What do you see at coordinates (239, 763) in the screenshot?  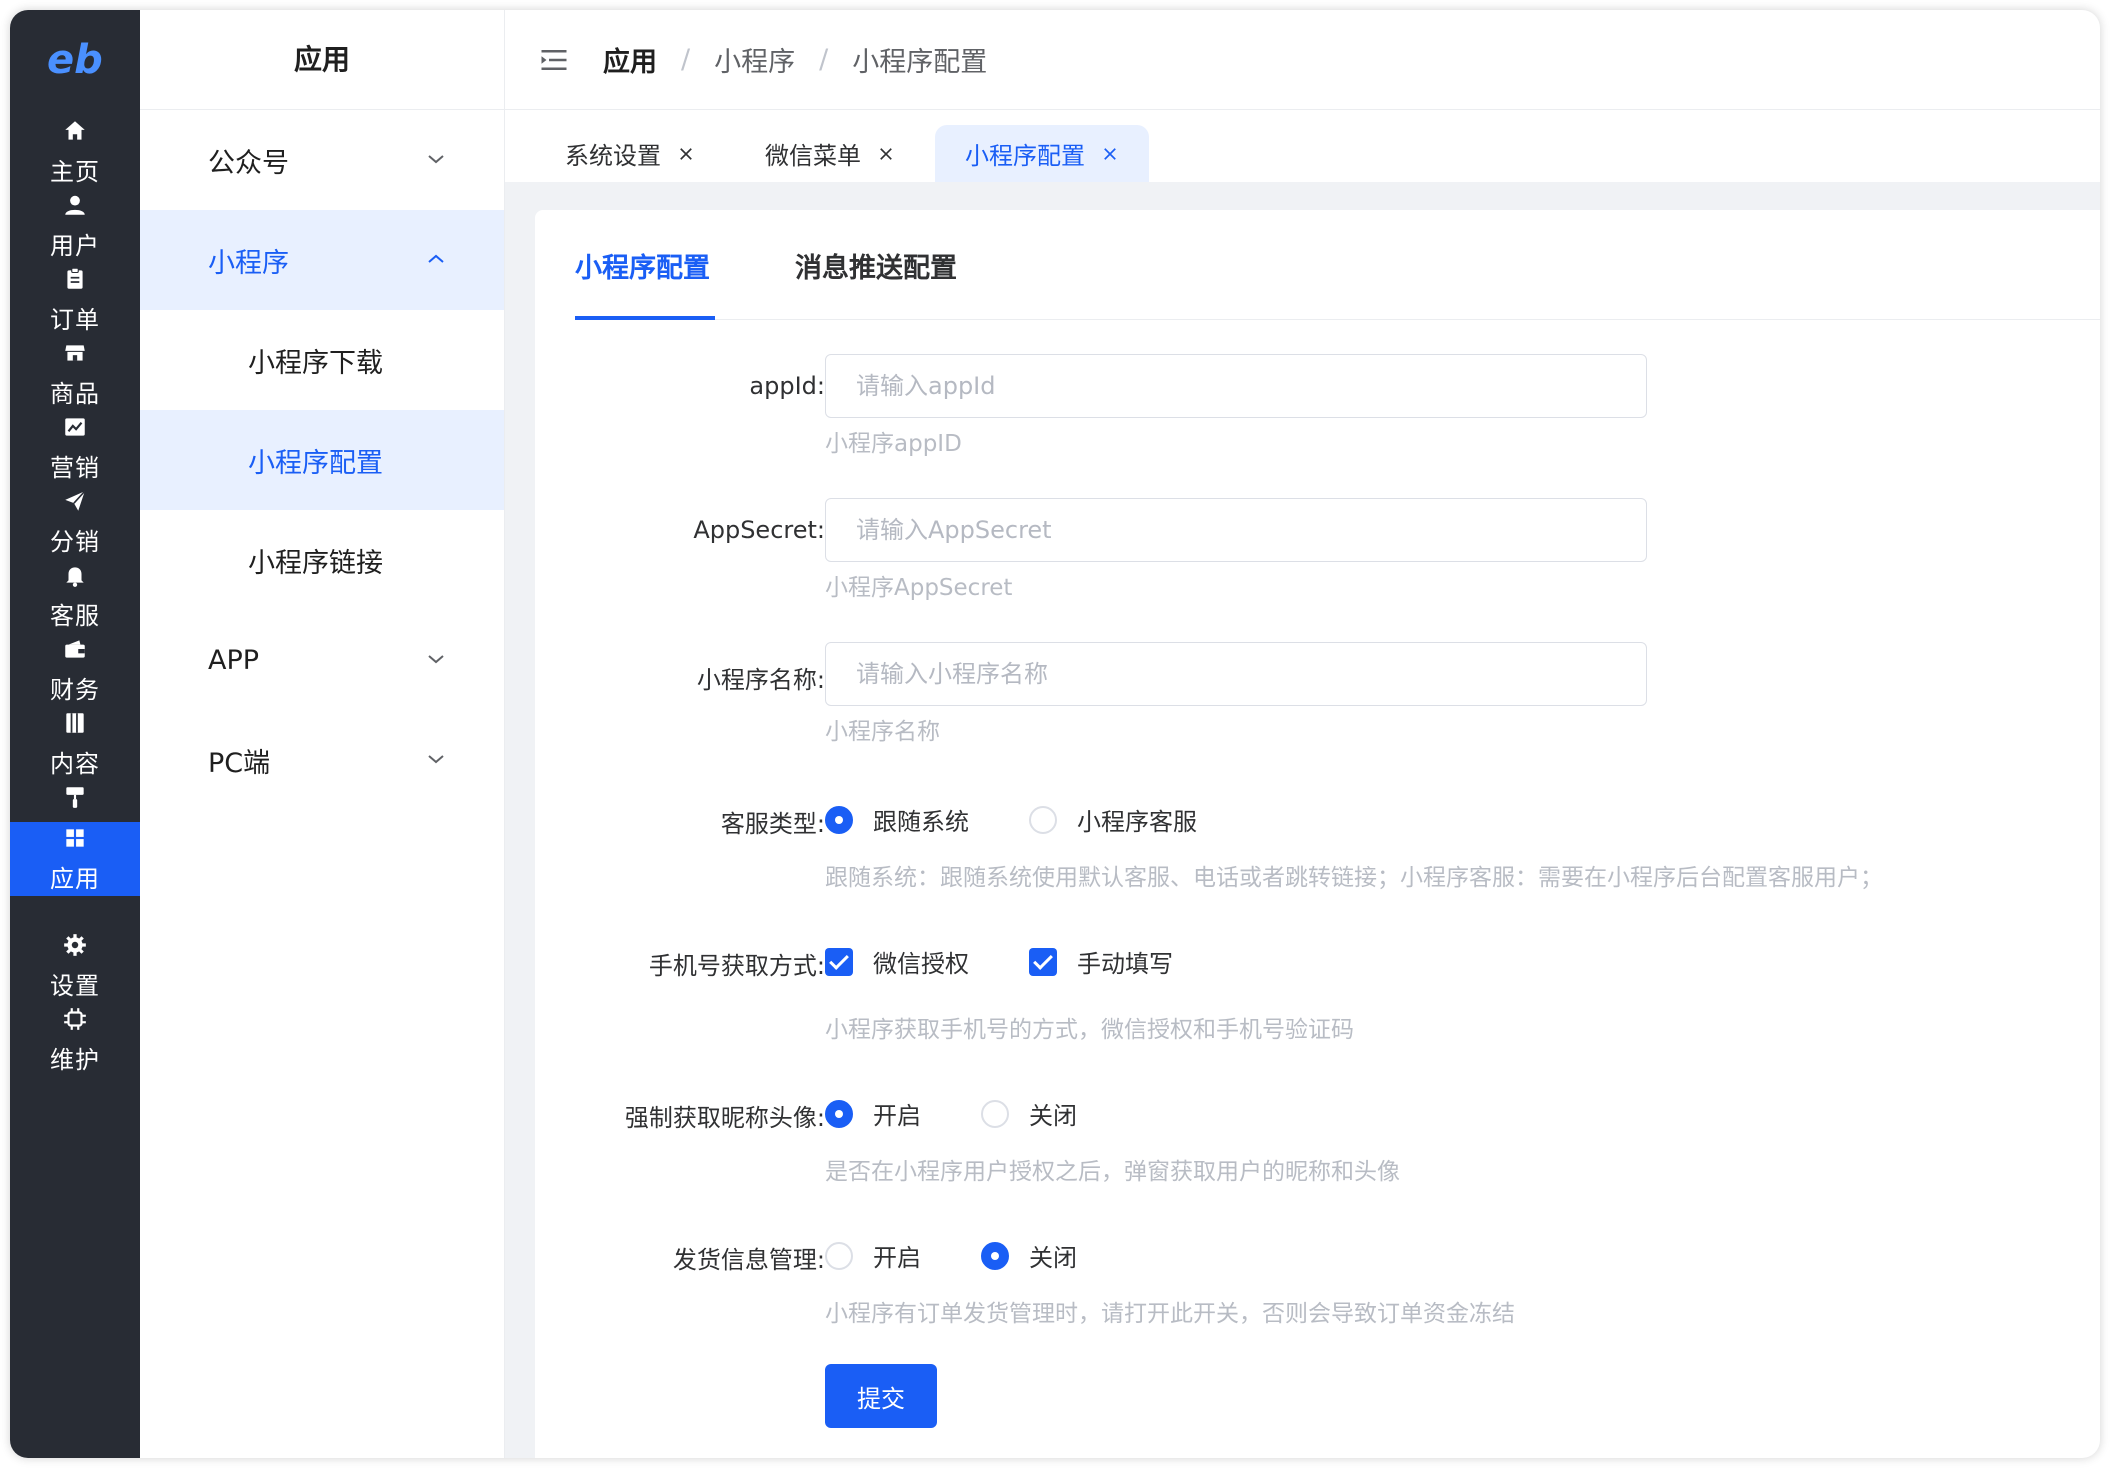 I see `submenu-label: PC端` at bounding box center [239, 763].